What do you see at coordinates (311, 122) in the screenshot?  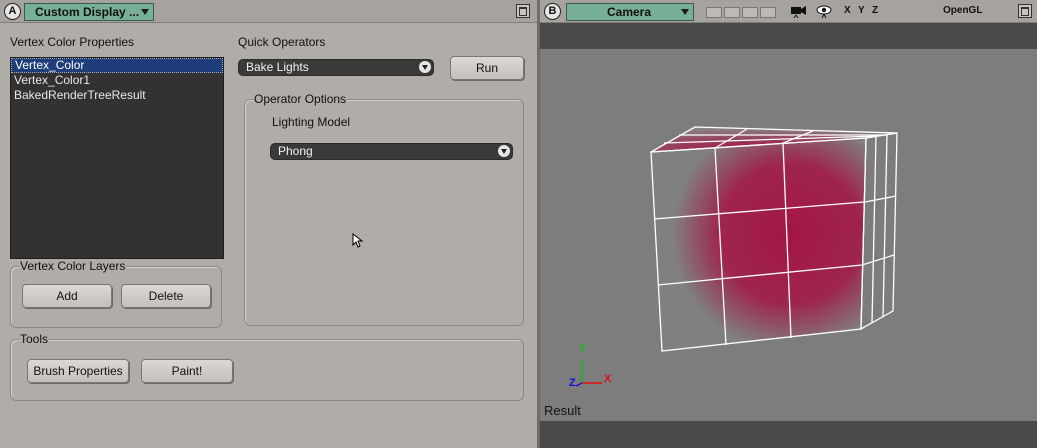 I see `lighting-model-label: Lighting Model` at bounding box center [311, 122].